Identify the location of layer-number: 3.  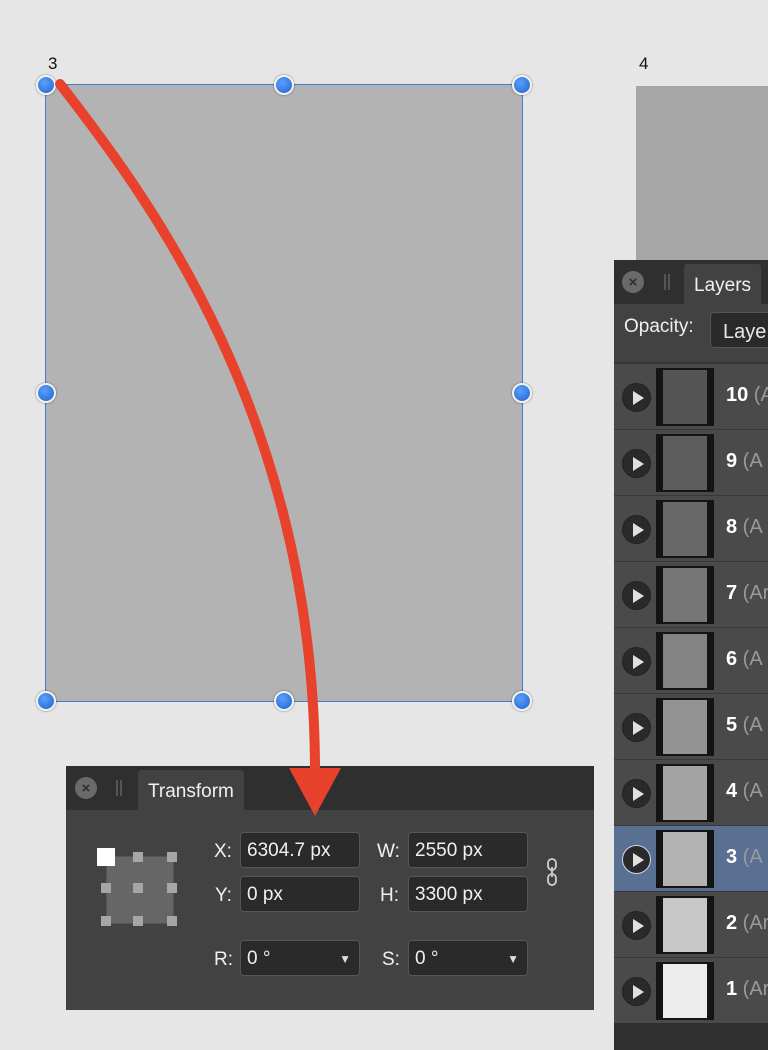
(732, 857).